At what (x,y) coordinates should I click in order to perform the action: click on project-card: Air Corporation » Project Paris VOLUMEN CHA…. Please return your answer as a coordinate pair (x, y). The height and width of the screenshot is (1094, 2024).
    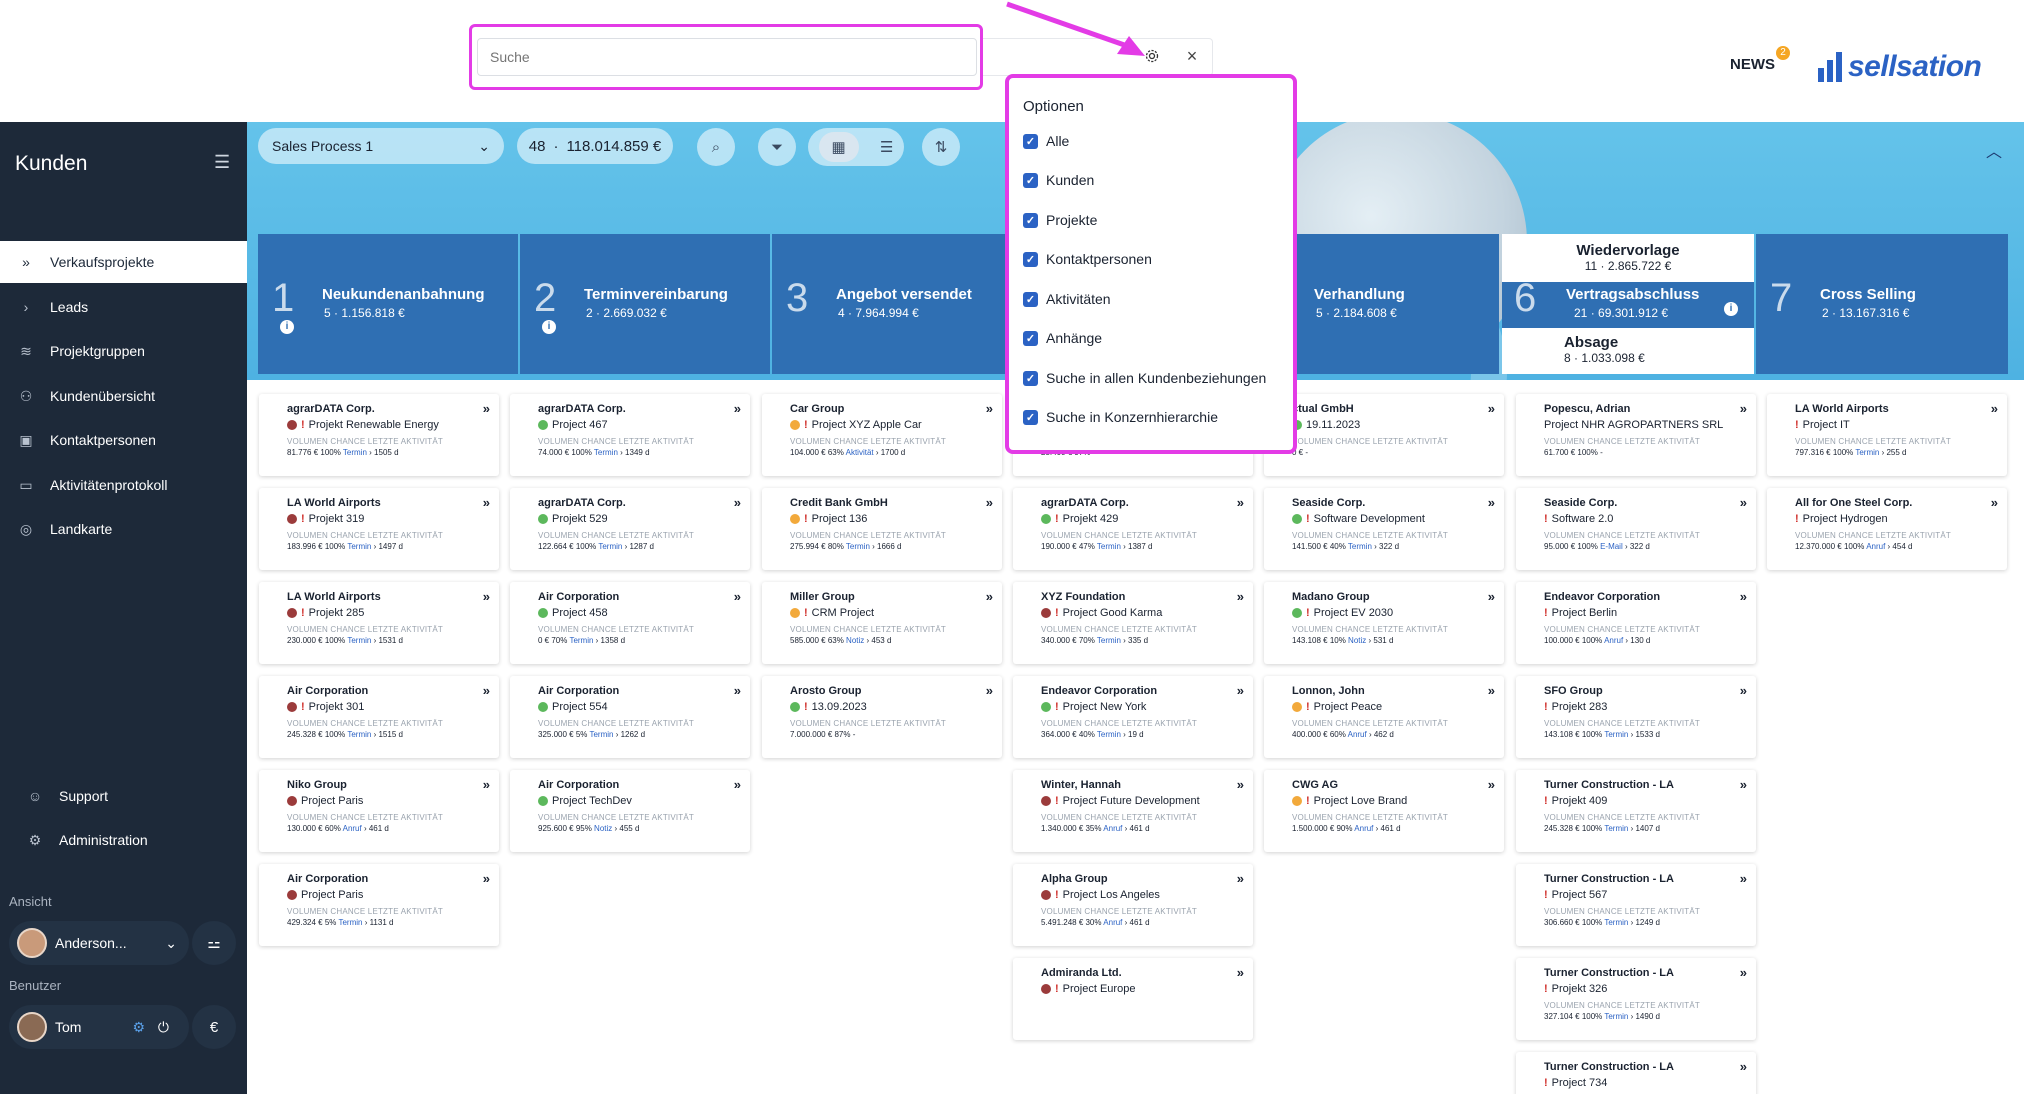
    Looking at the image, I should click on (379, 905).